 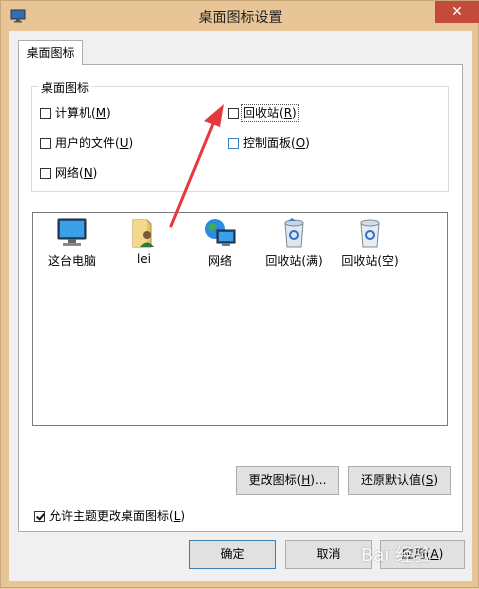 I want to click on recycle-bin-checkbox-box, so click(x=233, y=113).